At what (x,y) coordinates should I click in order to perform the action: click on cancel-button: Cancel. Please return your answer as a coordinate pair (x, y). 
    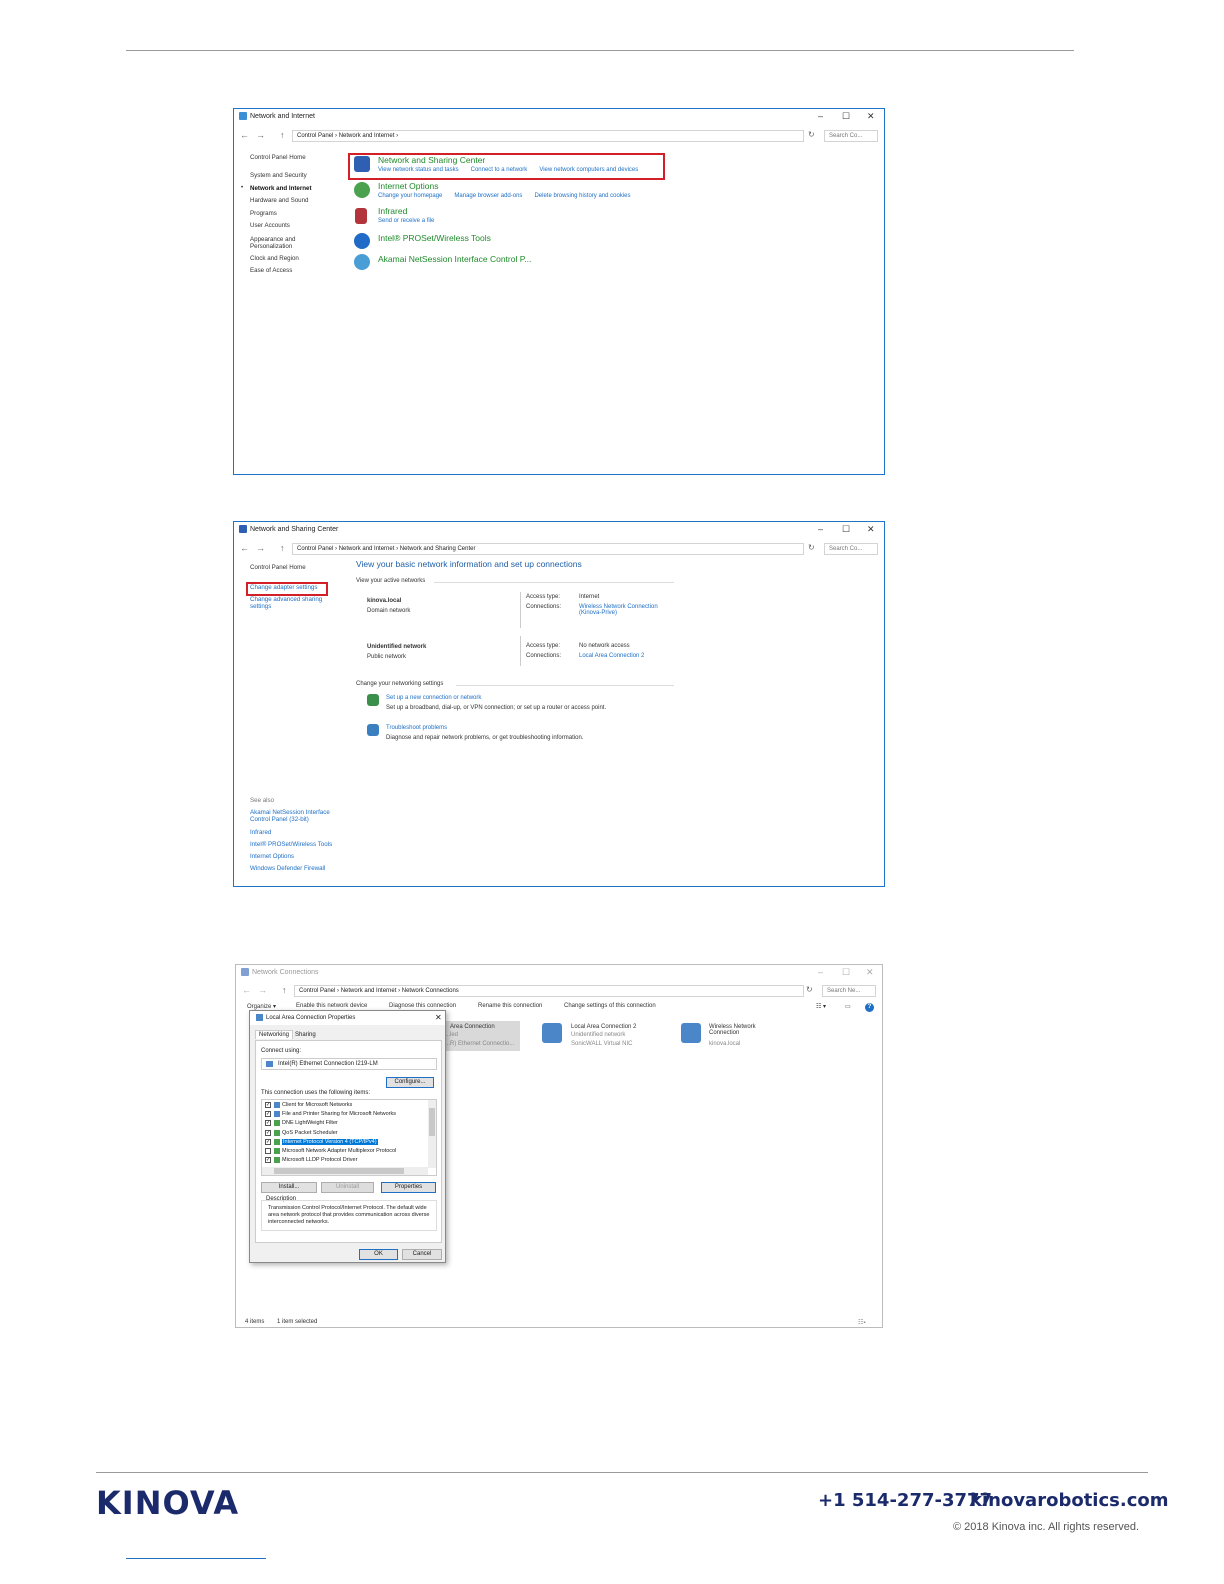
    Looking at the image, I should click on (422, 1254).